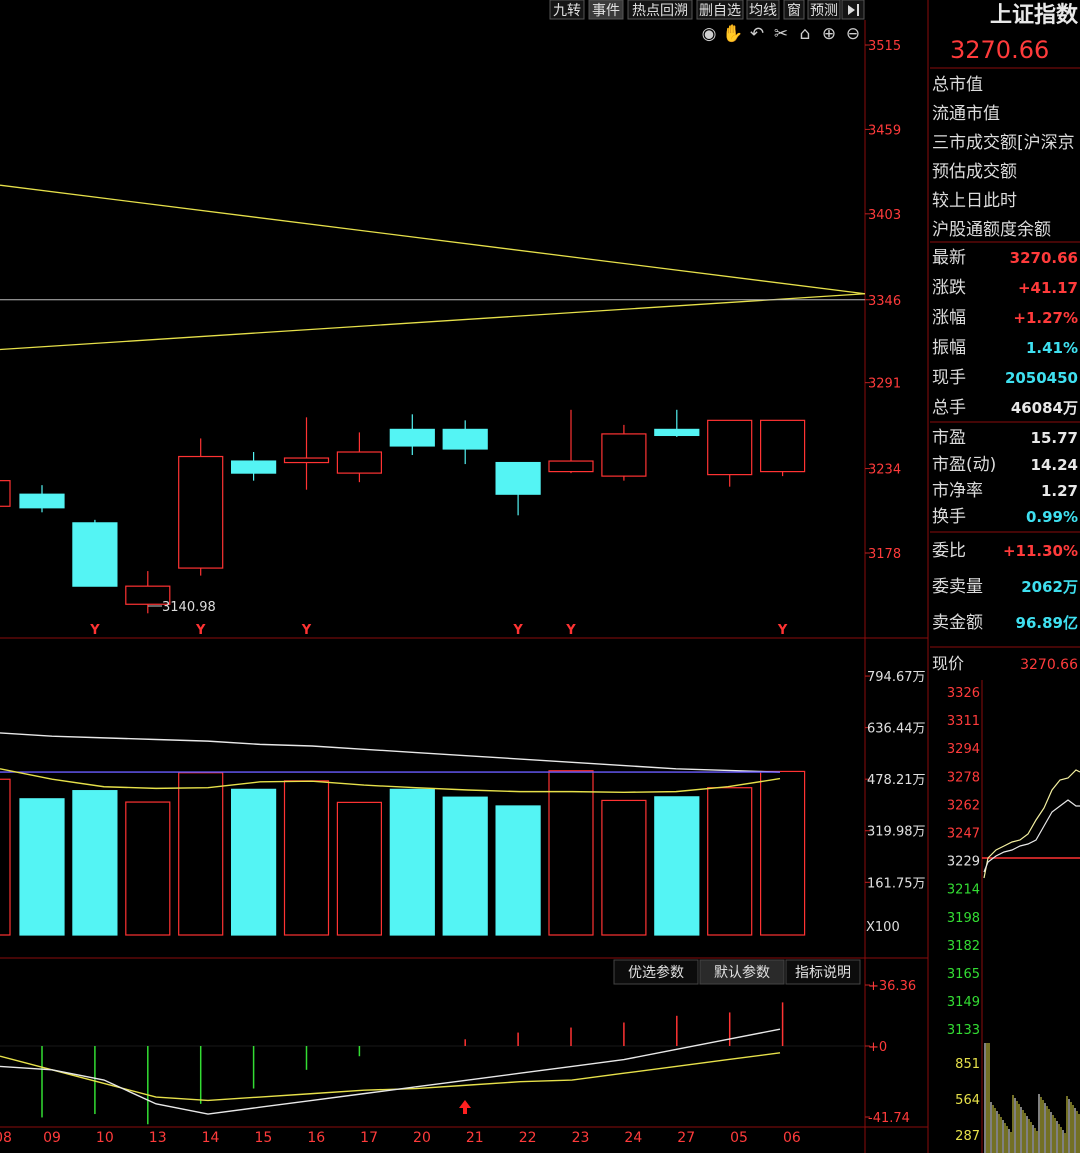  What do you see at coordinates (757, 34) in the screenshot?
I see `undo-icon: ↶` at bounding box center [757, 34].